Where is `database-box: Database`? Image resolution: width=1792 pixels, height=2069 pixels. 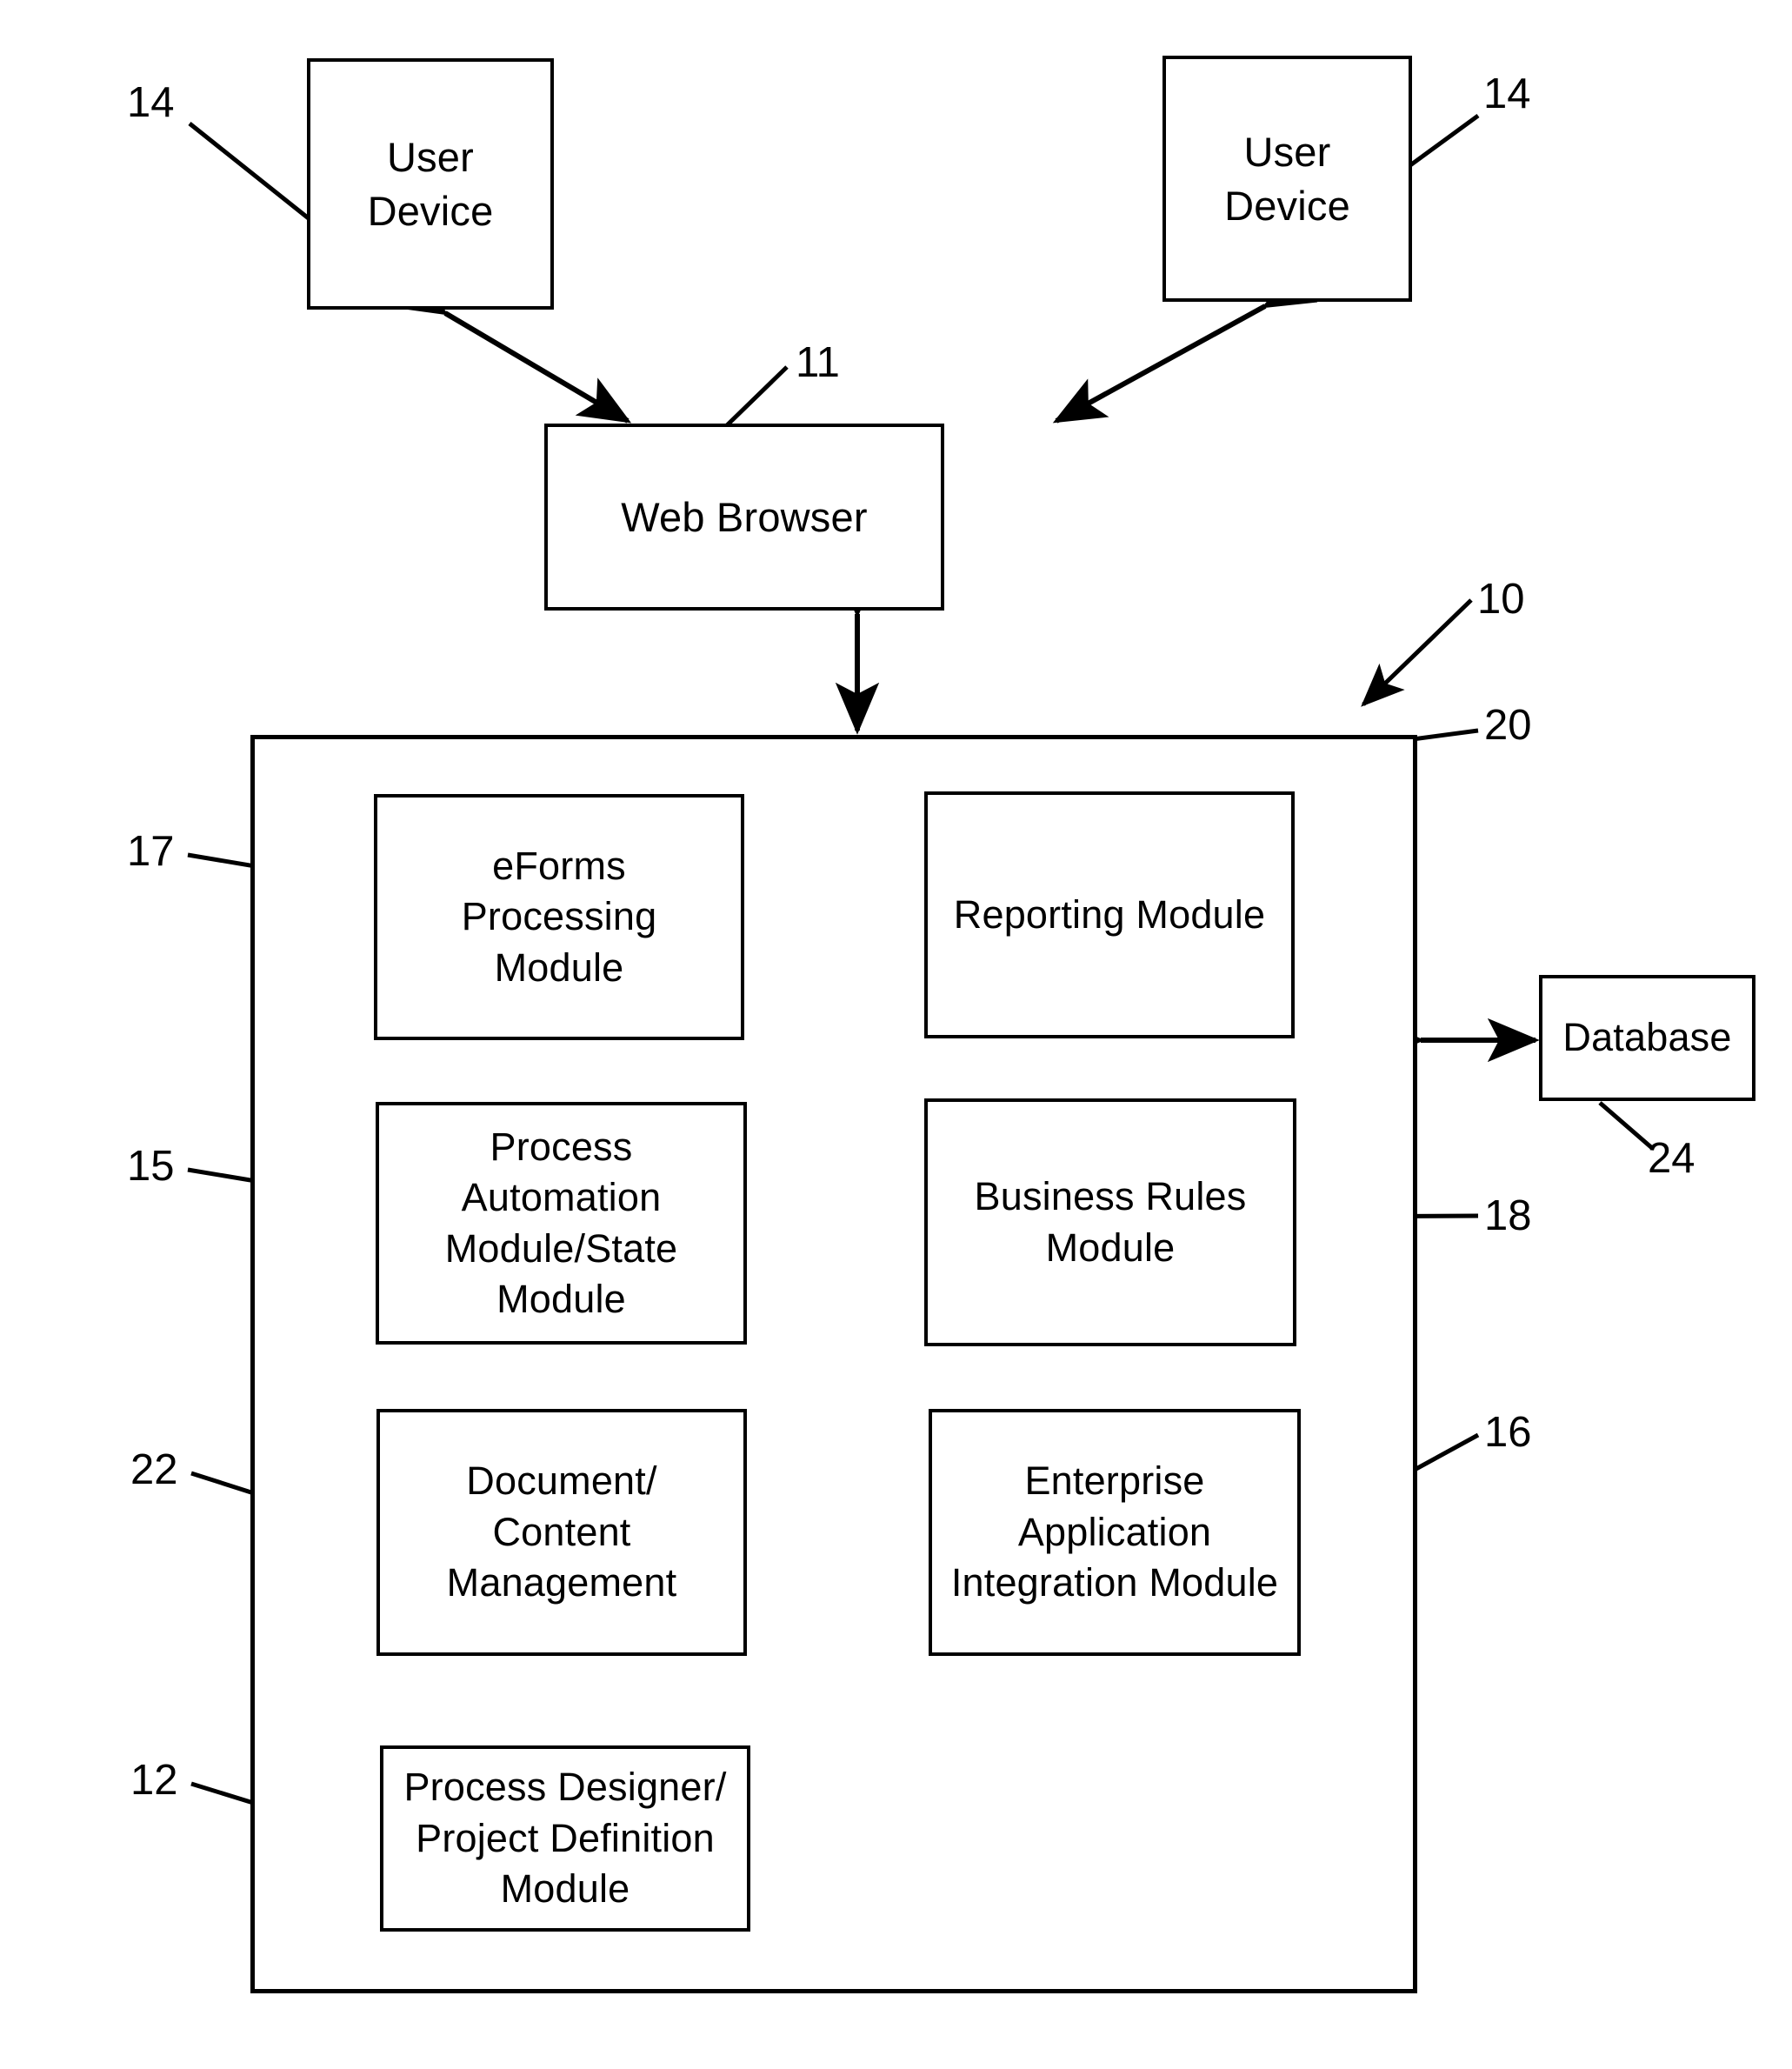 database-box: Database is located at coordinates (1647, 1038).